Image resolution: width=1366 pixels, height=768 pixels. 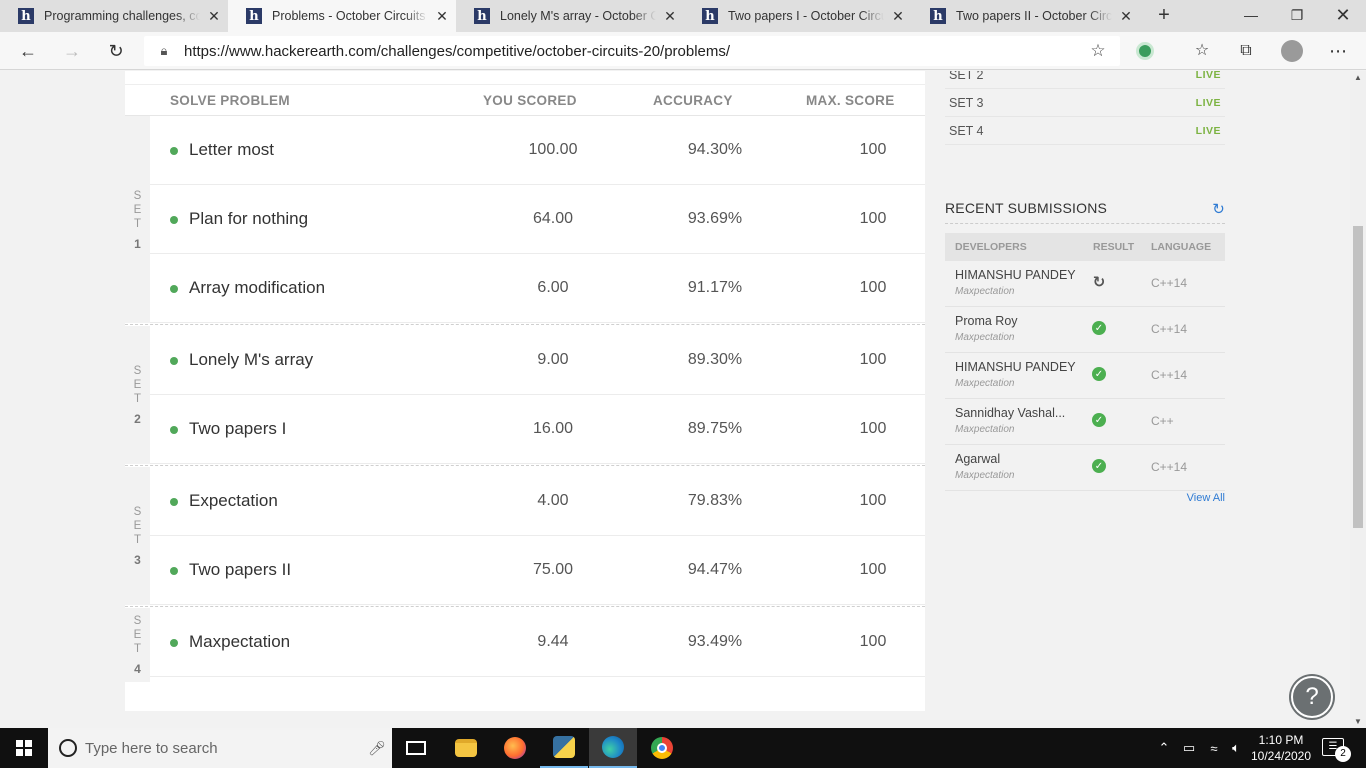 I want to click on more-menu-icon: ⋯, so click(x=1338, y=51).